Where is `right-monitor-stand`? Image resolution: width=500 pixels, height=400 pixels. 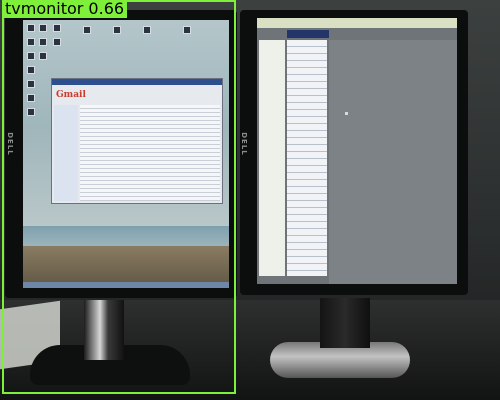 right-monitor-stand is located at coordinates (345, 323).